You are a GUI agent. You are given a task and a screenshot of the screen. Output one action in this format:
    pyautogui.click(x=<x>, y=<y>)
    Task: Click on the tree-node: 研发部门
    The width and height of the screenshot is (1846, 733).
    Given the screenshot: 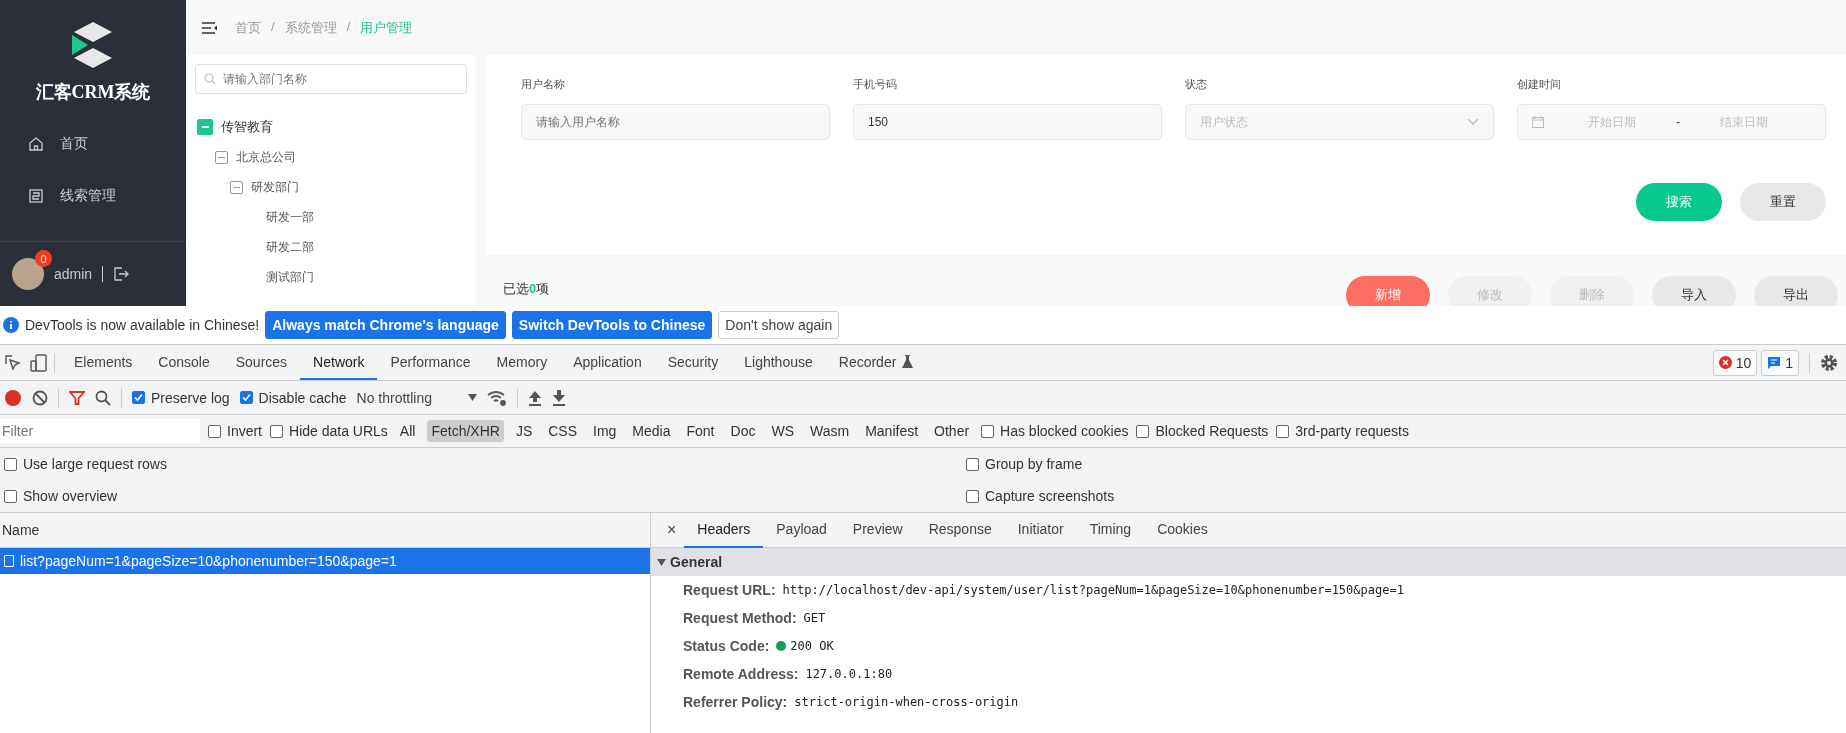 What is the action you would take?
    pyautogui.click(x=348, y=187)
    